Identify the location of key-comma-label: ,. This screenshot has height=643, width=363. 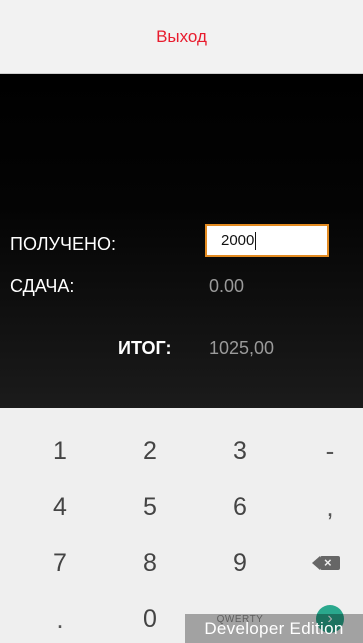
(330, 506).